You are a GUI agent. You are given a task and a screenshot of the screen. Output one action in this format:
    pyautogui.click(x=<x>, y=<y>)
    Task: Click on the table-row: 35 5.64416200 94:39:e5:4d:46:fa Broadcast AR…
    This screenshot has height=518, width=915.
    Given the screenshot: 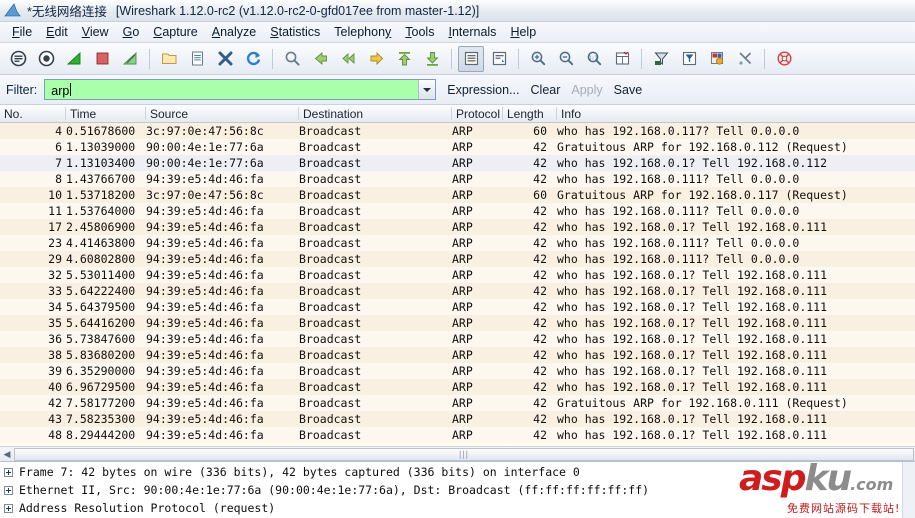 What is the action you would take?
    pyautogui.click(x=457, y=323)
    